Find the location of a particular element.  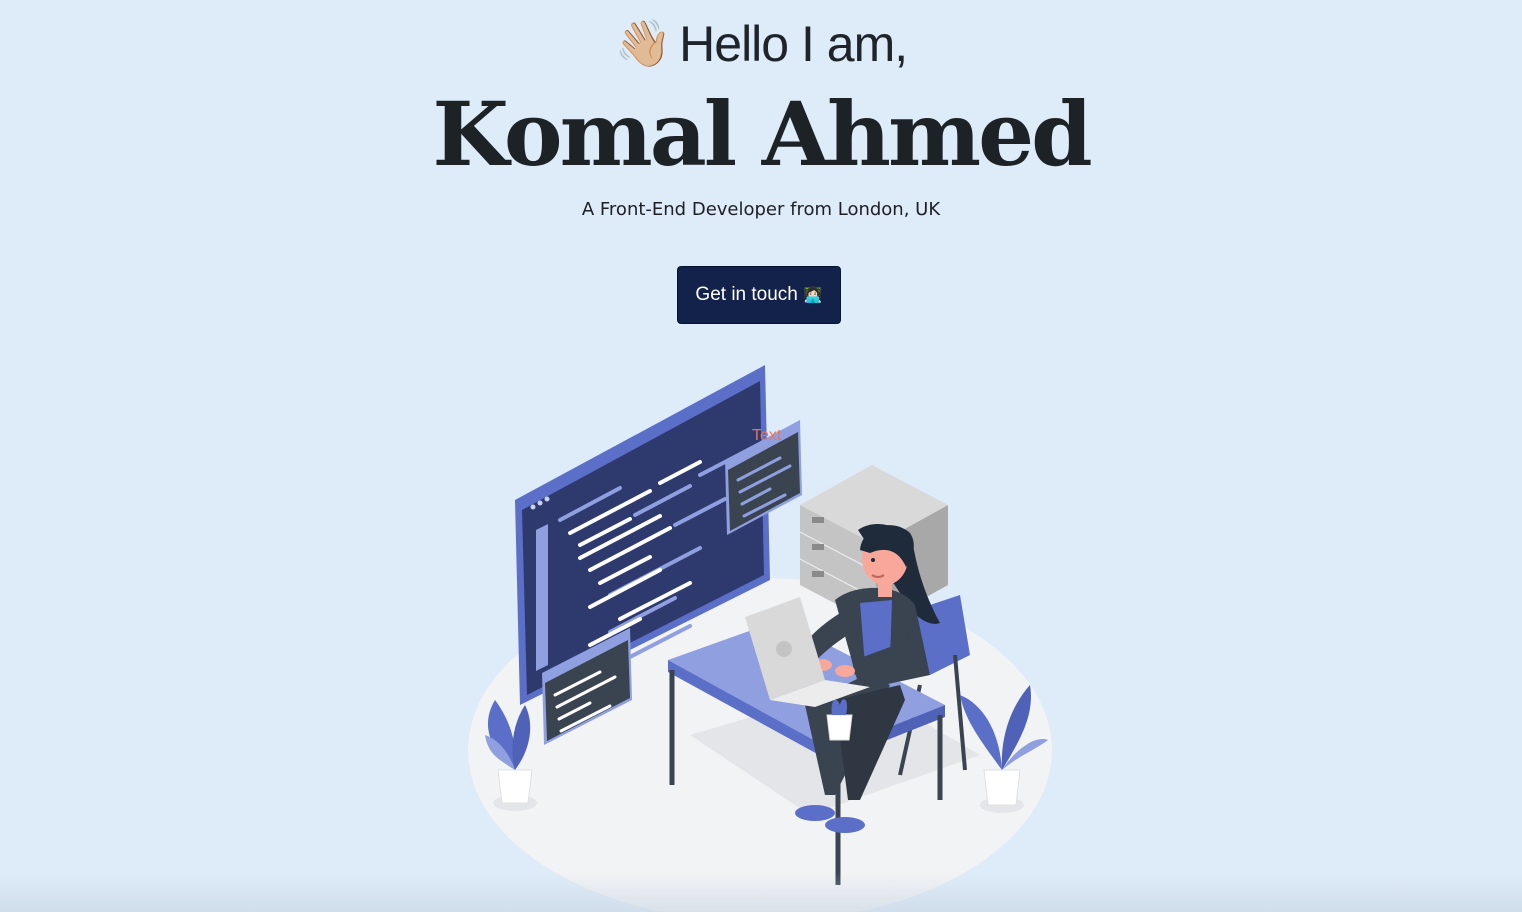

developer-emoji-icon: 👩🏻‍💻 is located at coordinates (813, 295).